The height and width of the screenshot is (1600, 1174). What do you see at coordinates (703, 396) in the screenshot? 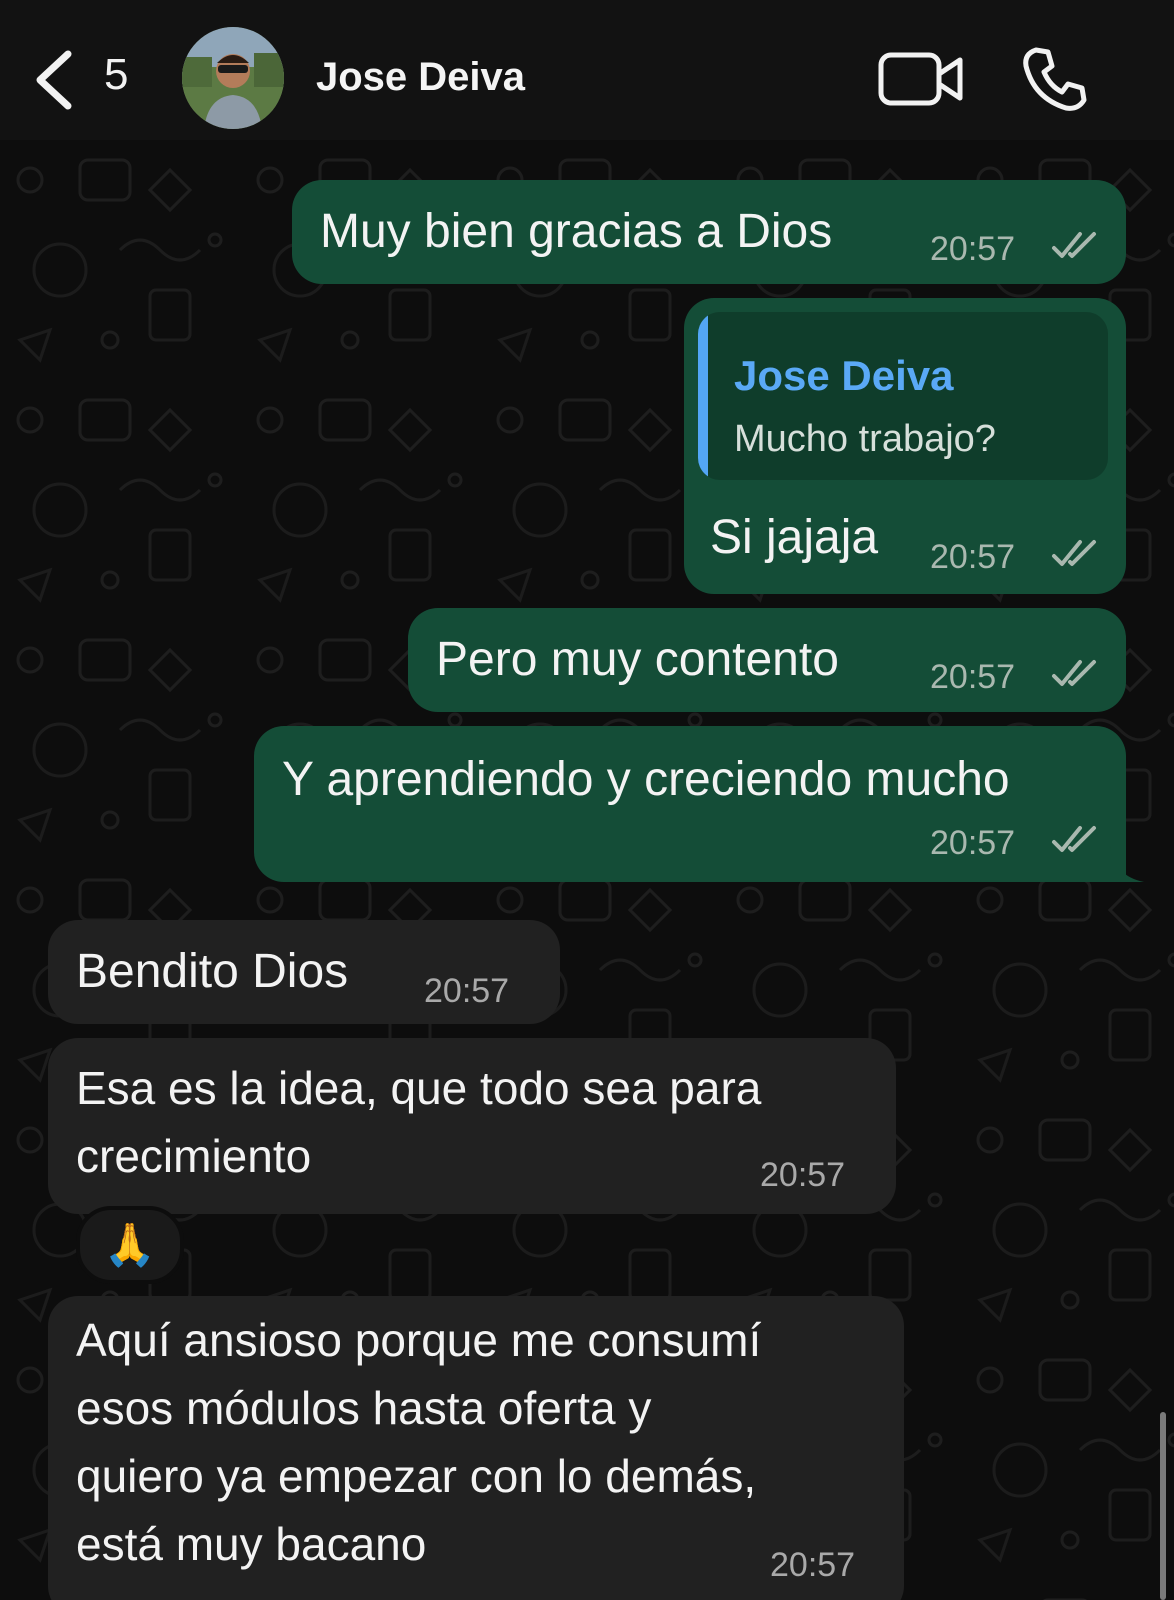
I see `quote-accent-bar` at bounding box center [703, 396].